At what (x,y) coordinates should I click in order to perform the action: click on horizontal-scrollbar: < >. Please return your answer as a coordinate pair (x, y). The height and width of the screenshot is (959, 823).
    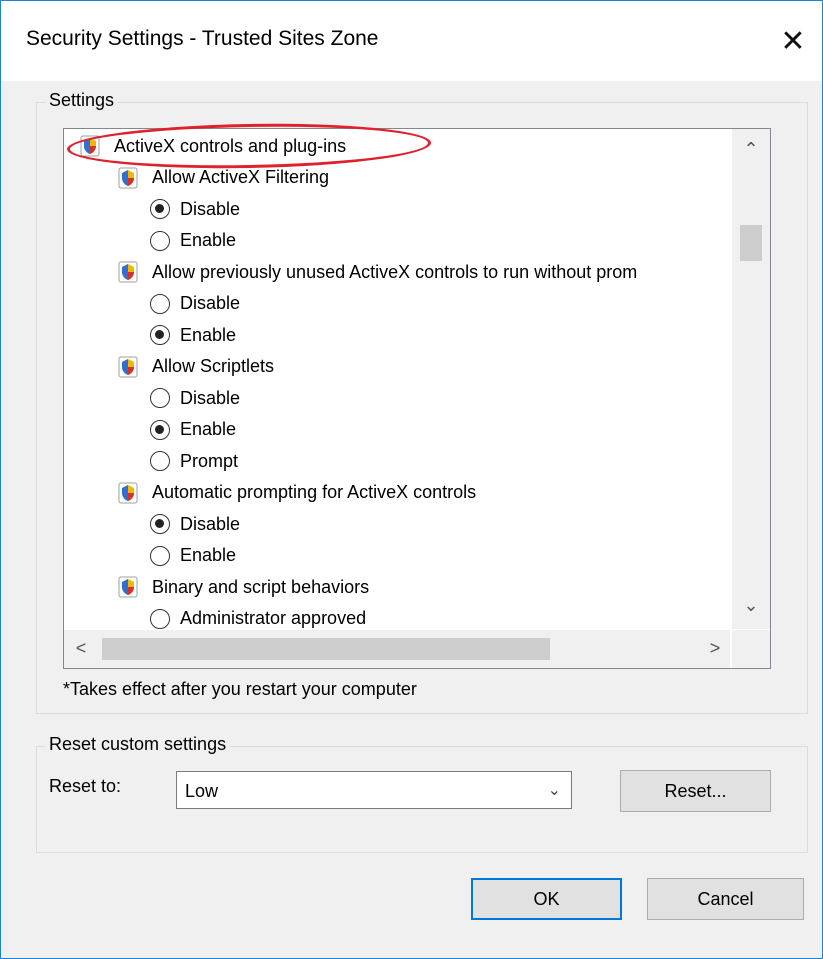
    Looking at the image, I should click on (397, 649).